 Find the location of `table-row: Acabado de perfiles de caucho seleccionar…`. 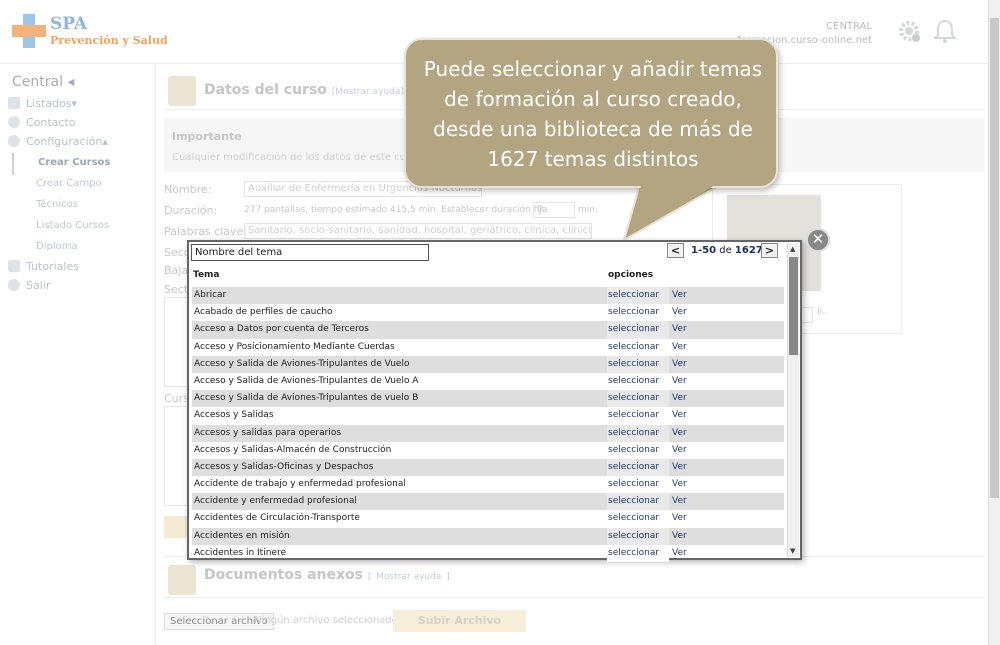

table-row: Acabado de perfiles de caucho seleccionar… is located at coordinates (488, 313).